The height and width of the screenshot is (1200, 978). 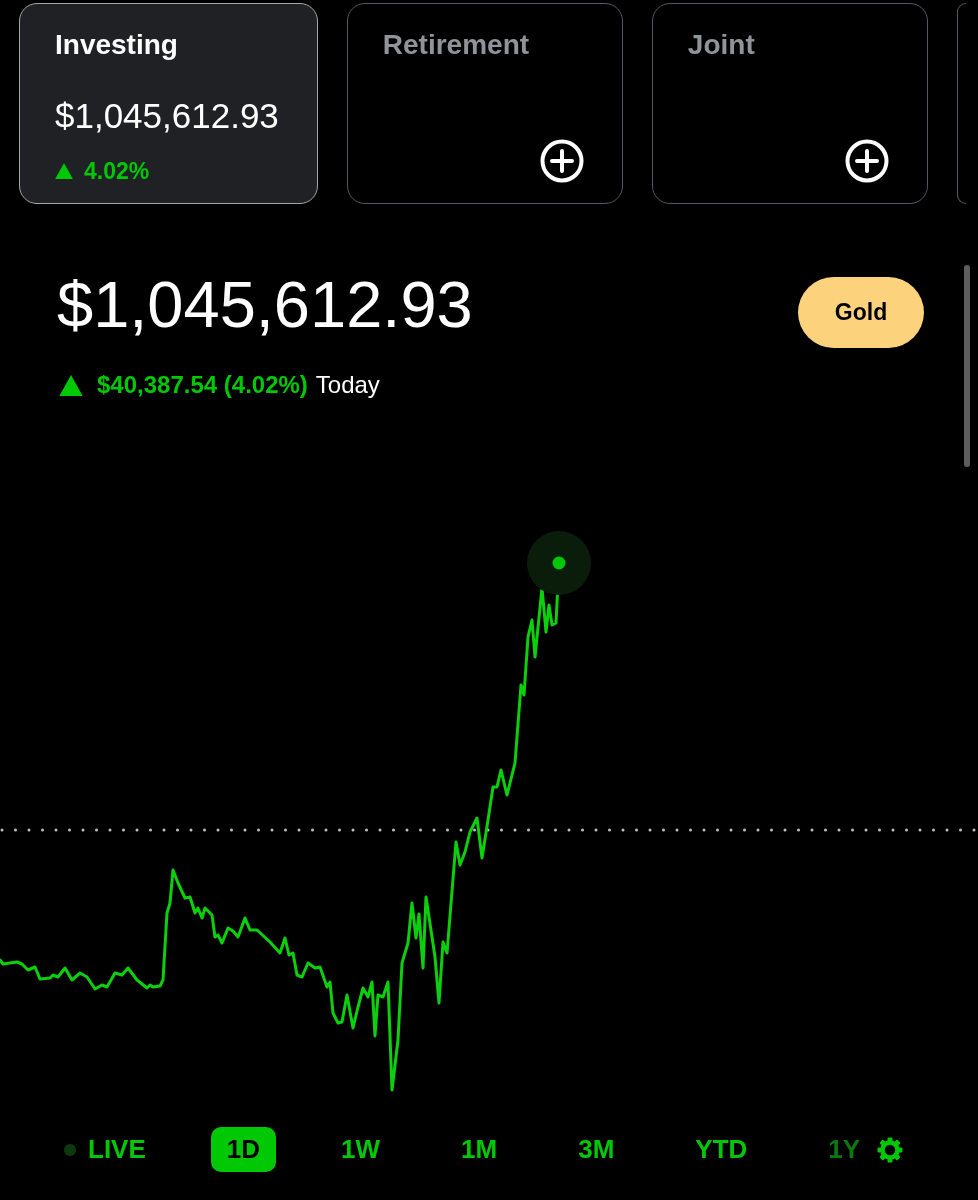 What do you see at coordinates (243, 1149) in the screenshot?
I see `range-tab: 1D` at bounding box center [243, 1149].